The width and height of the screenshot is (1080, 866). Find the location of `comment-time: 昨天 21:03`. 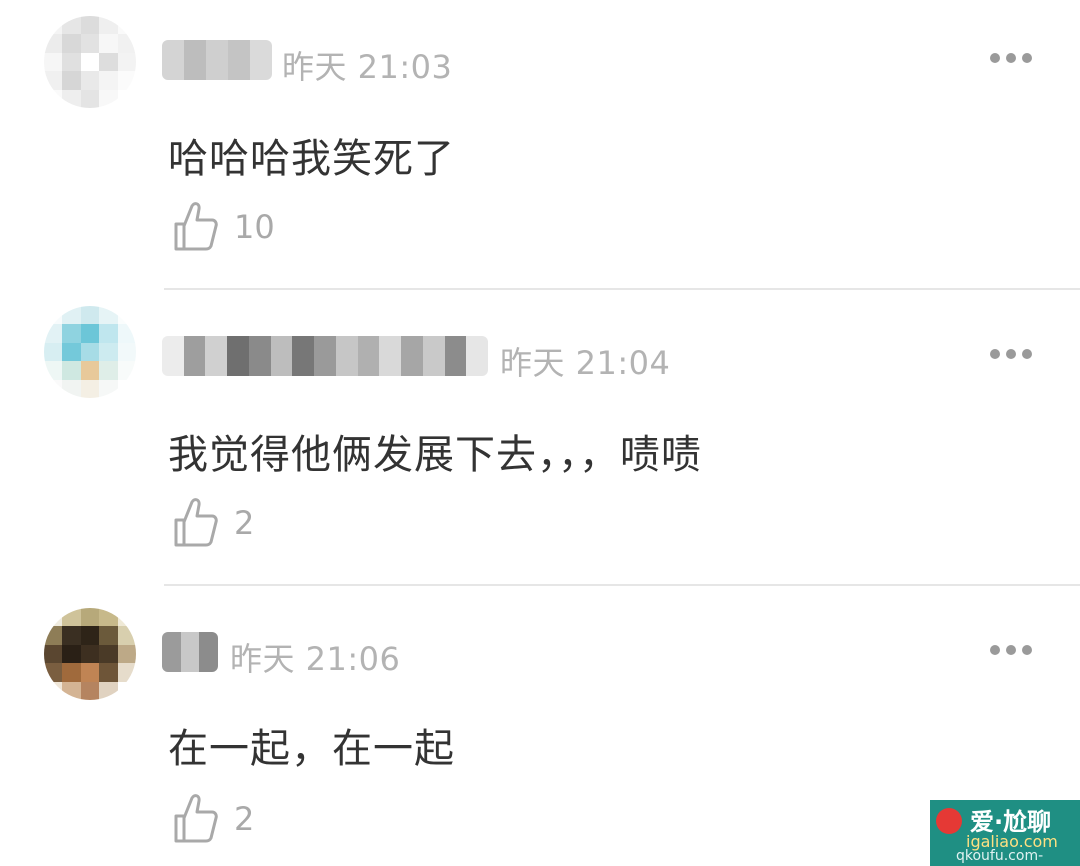

comment-time: 昨天 21:03 is located at coordinates (367, 67).